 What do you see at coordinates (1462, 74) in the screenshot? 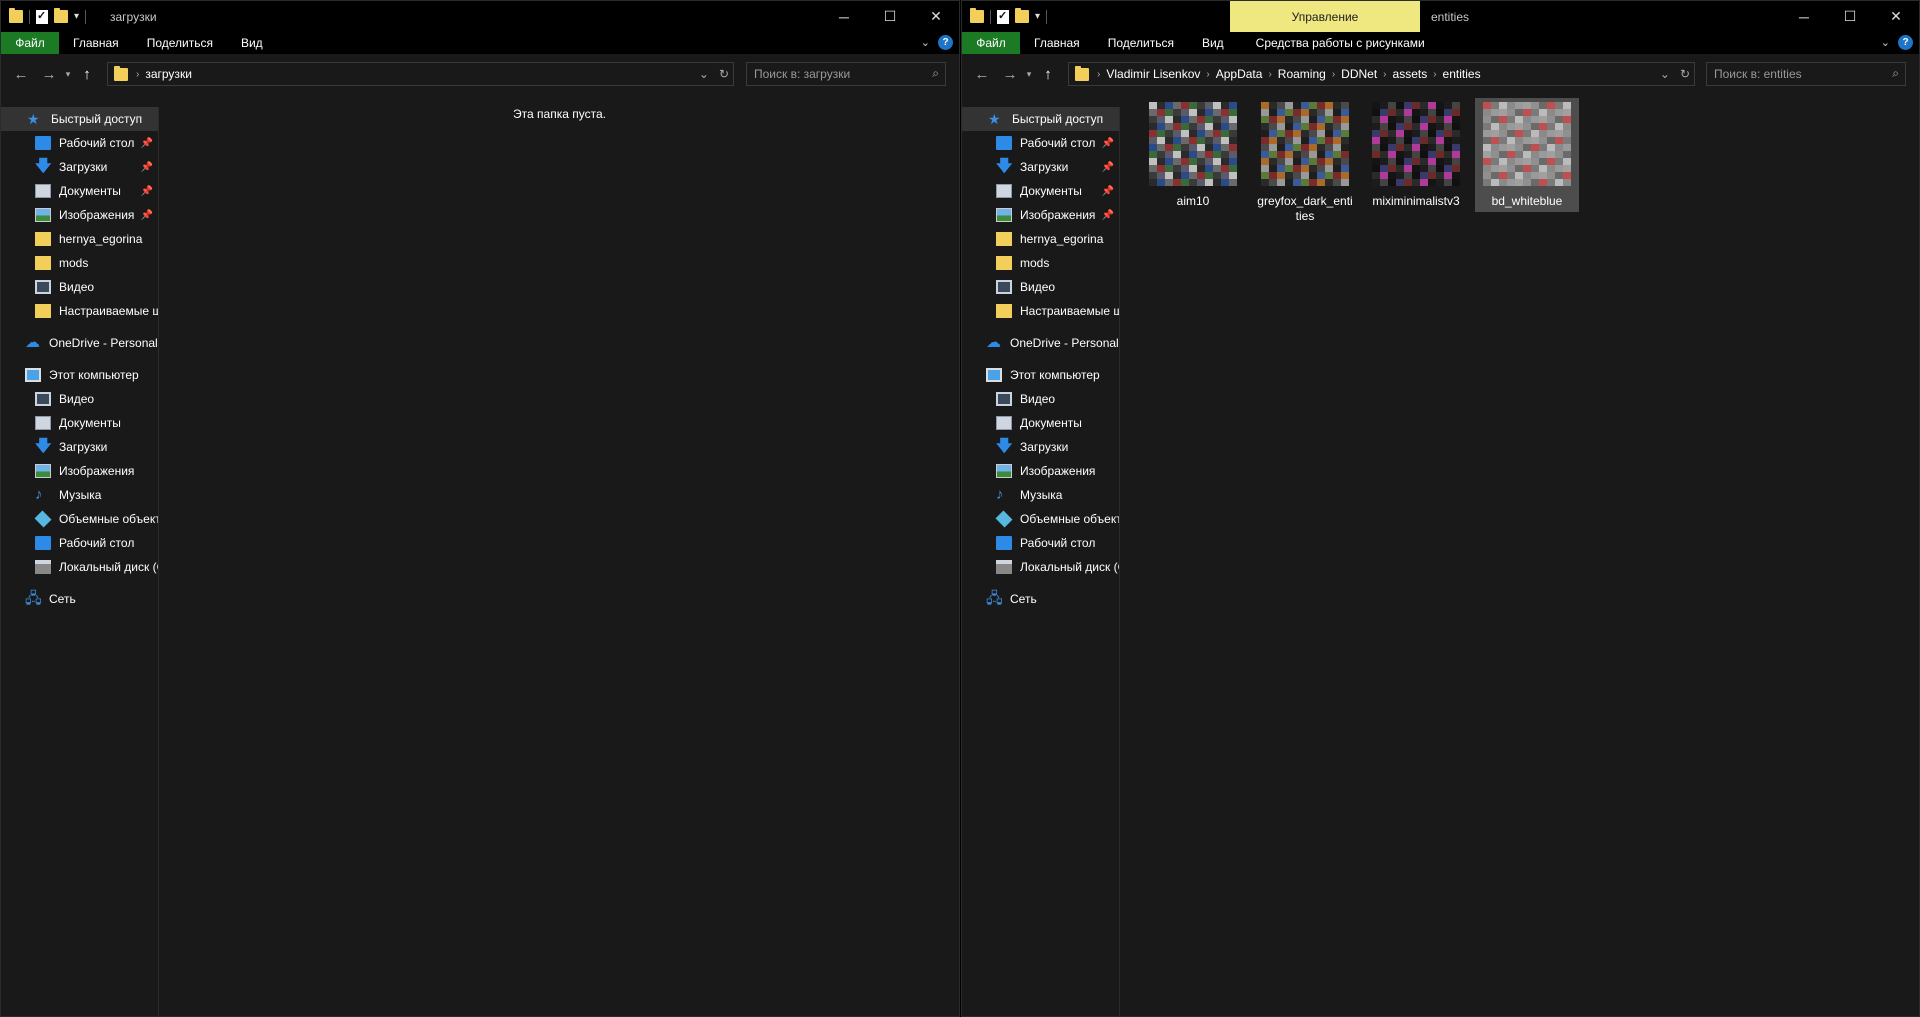
I see `breadcrumb-item: entities` at bounding box center [1462, 74].